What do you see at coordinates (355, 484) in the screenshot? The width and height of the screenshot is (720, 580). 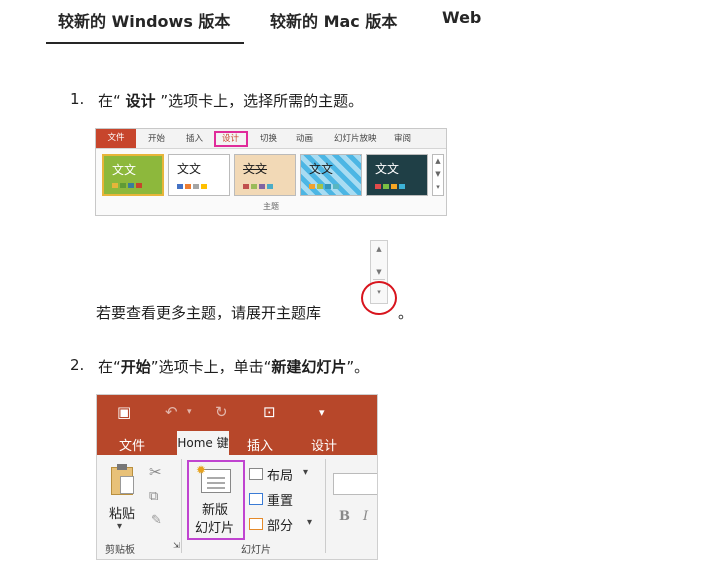 I see `font-name-field` at bounding box center [355, 484].